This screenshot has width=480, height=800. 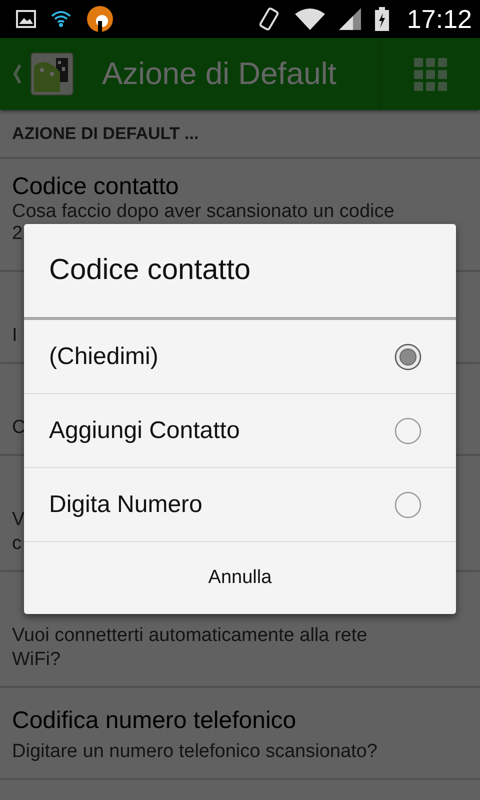 What do you see at coordinates (154, 721) in the screenshot?
I see `setting-title: Codifica numero telefonico` at bounding box center [154, 721].